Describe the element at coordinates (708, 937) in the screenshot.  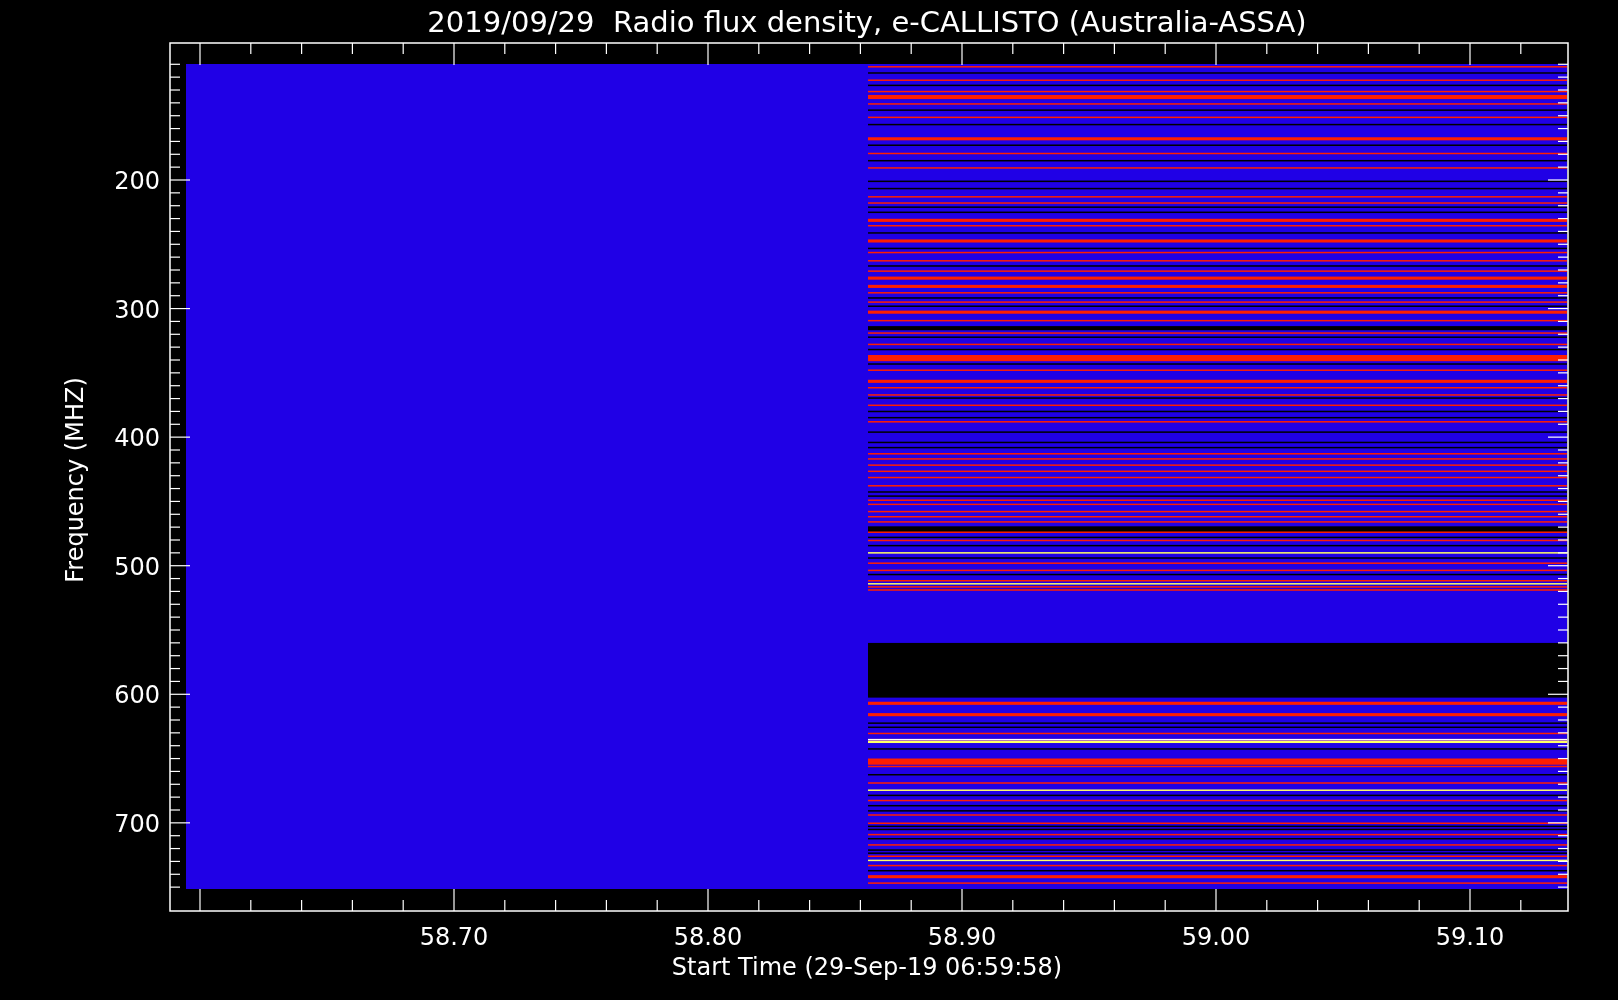
I see `x-tick-label: 58.80` at that location.